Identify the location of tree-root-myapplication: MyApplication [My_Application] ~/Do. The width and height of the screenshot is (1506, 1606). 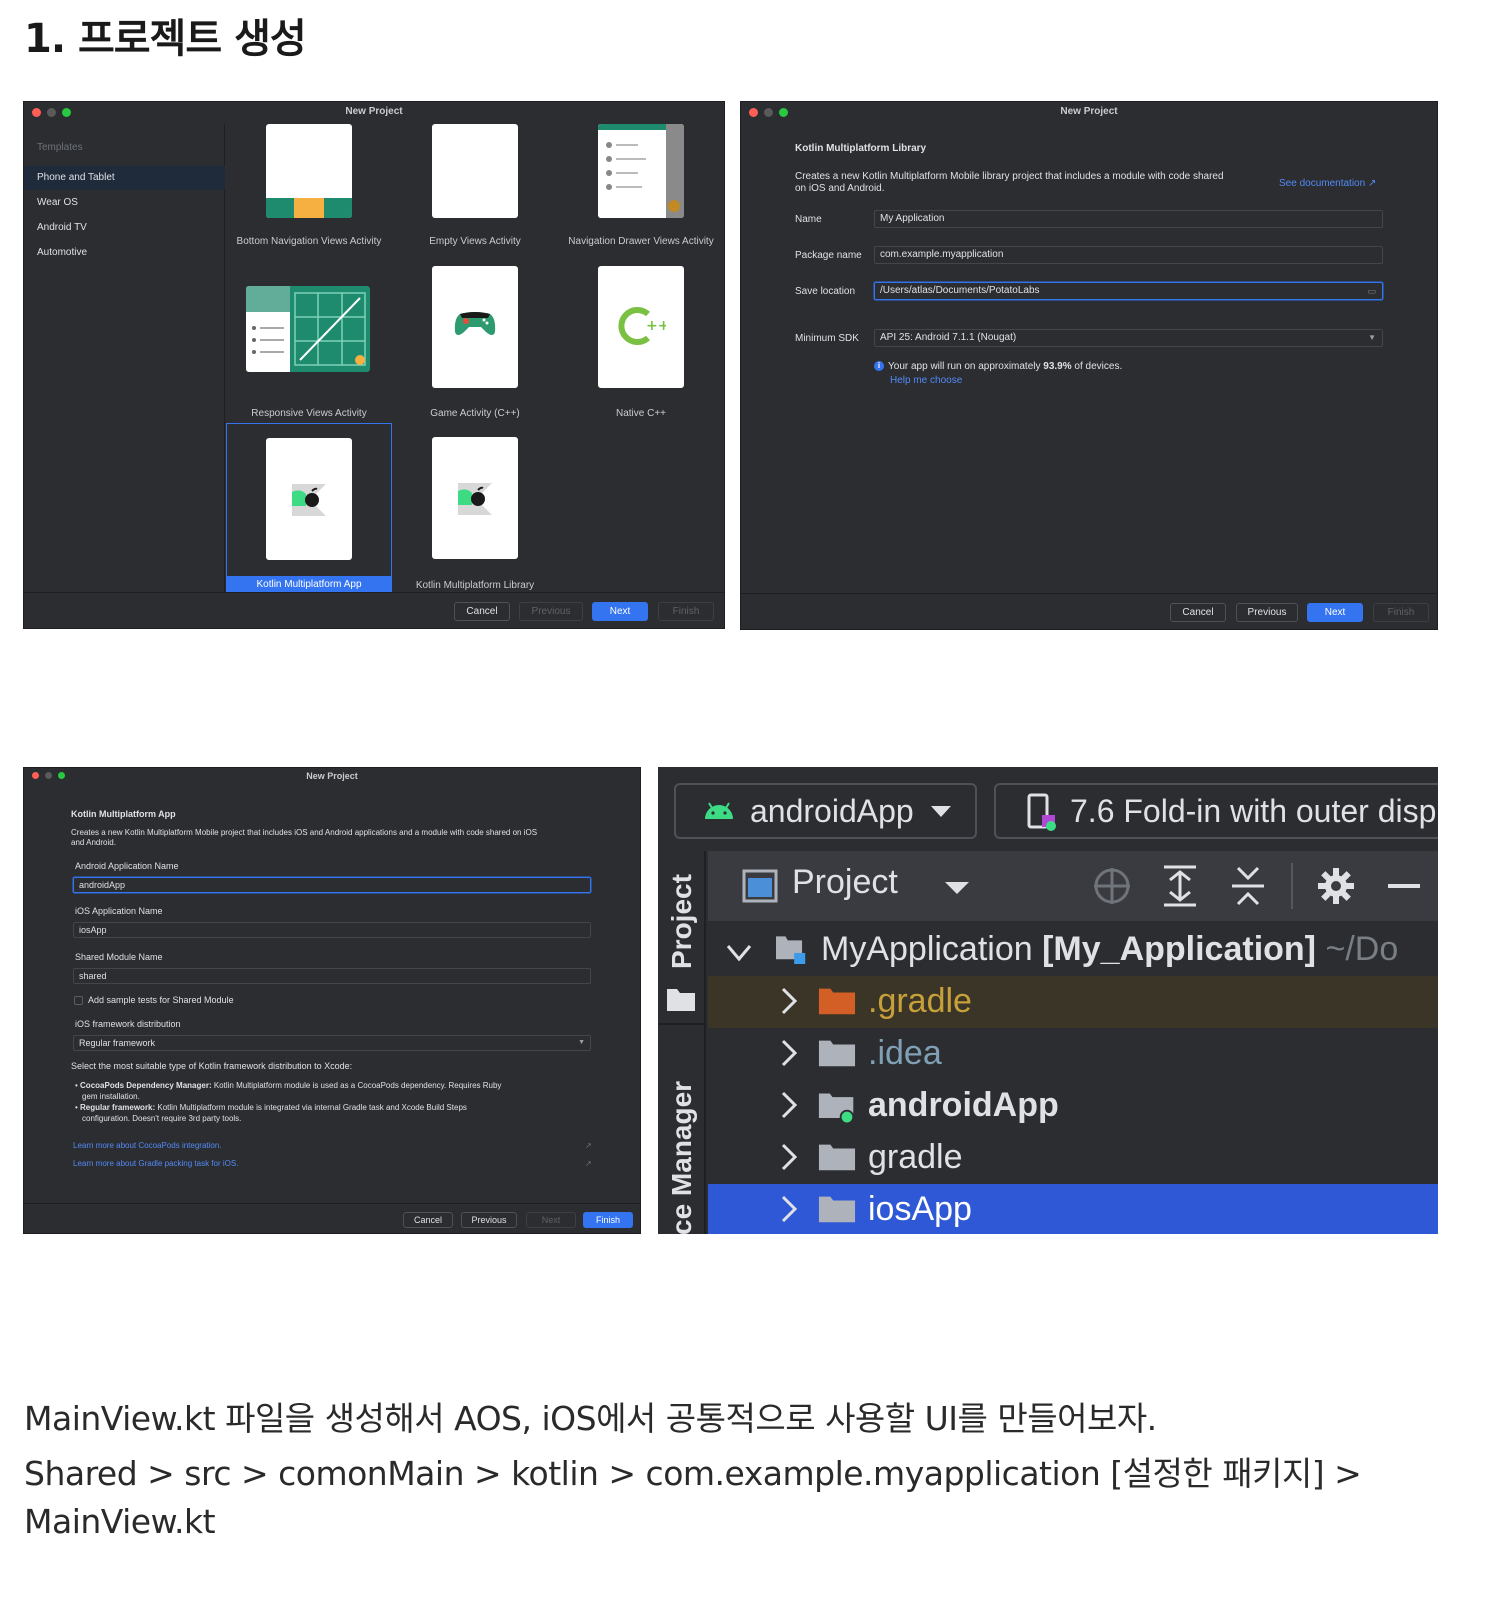
(1073, 950).